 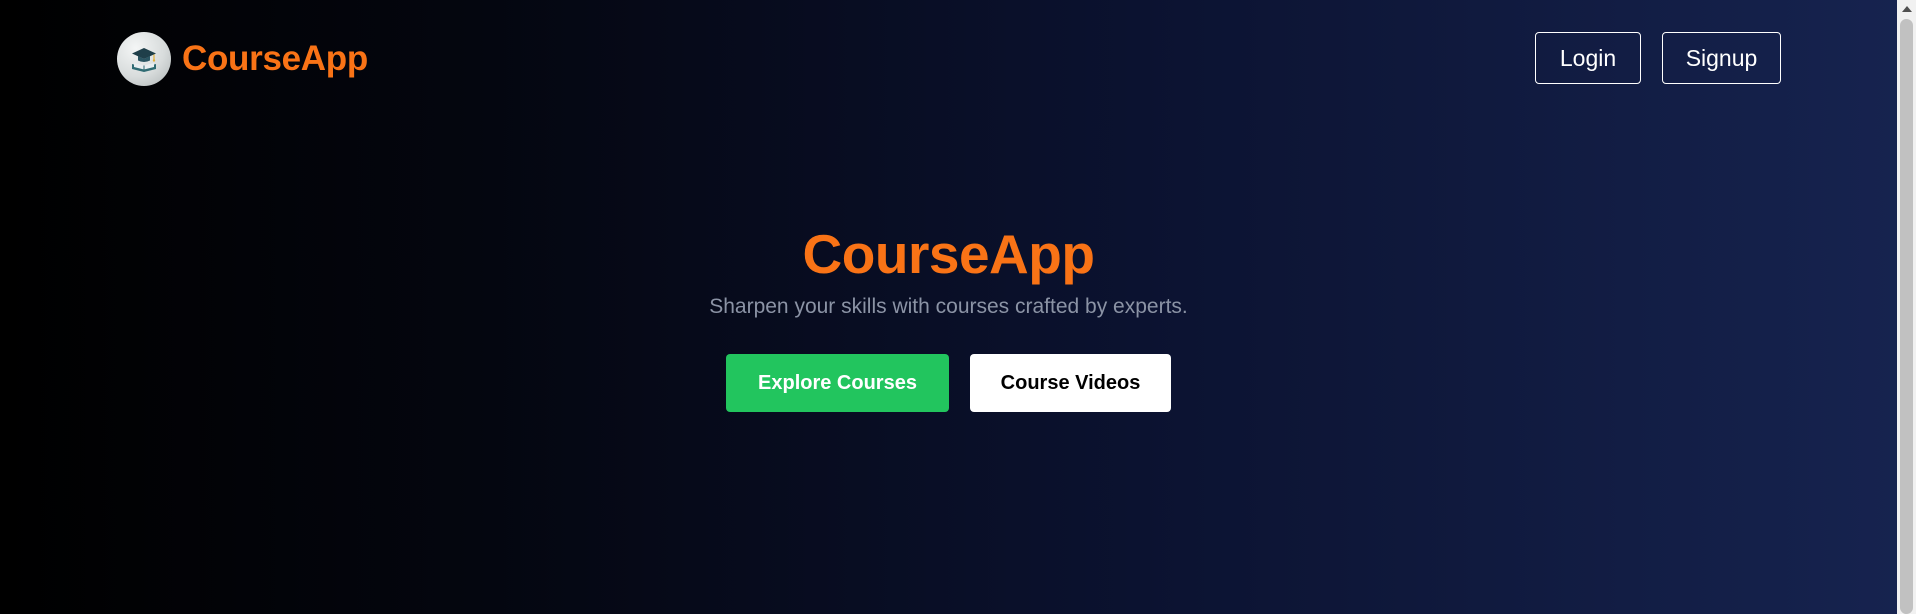 What do you see at coordinates (1906, 316) in the screenshot?
I see `scrollbar-thumb` at bounding box center [1906, 316].